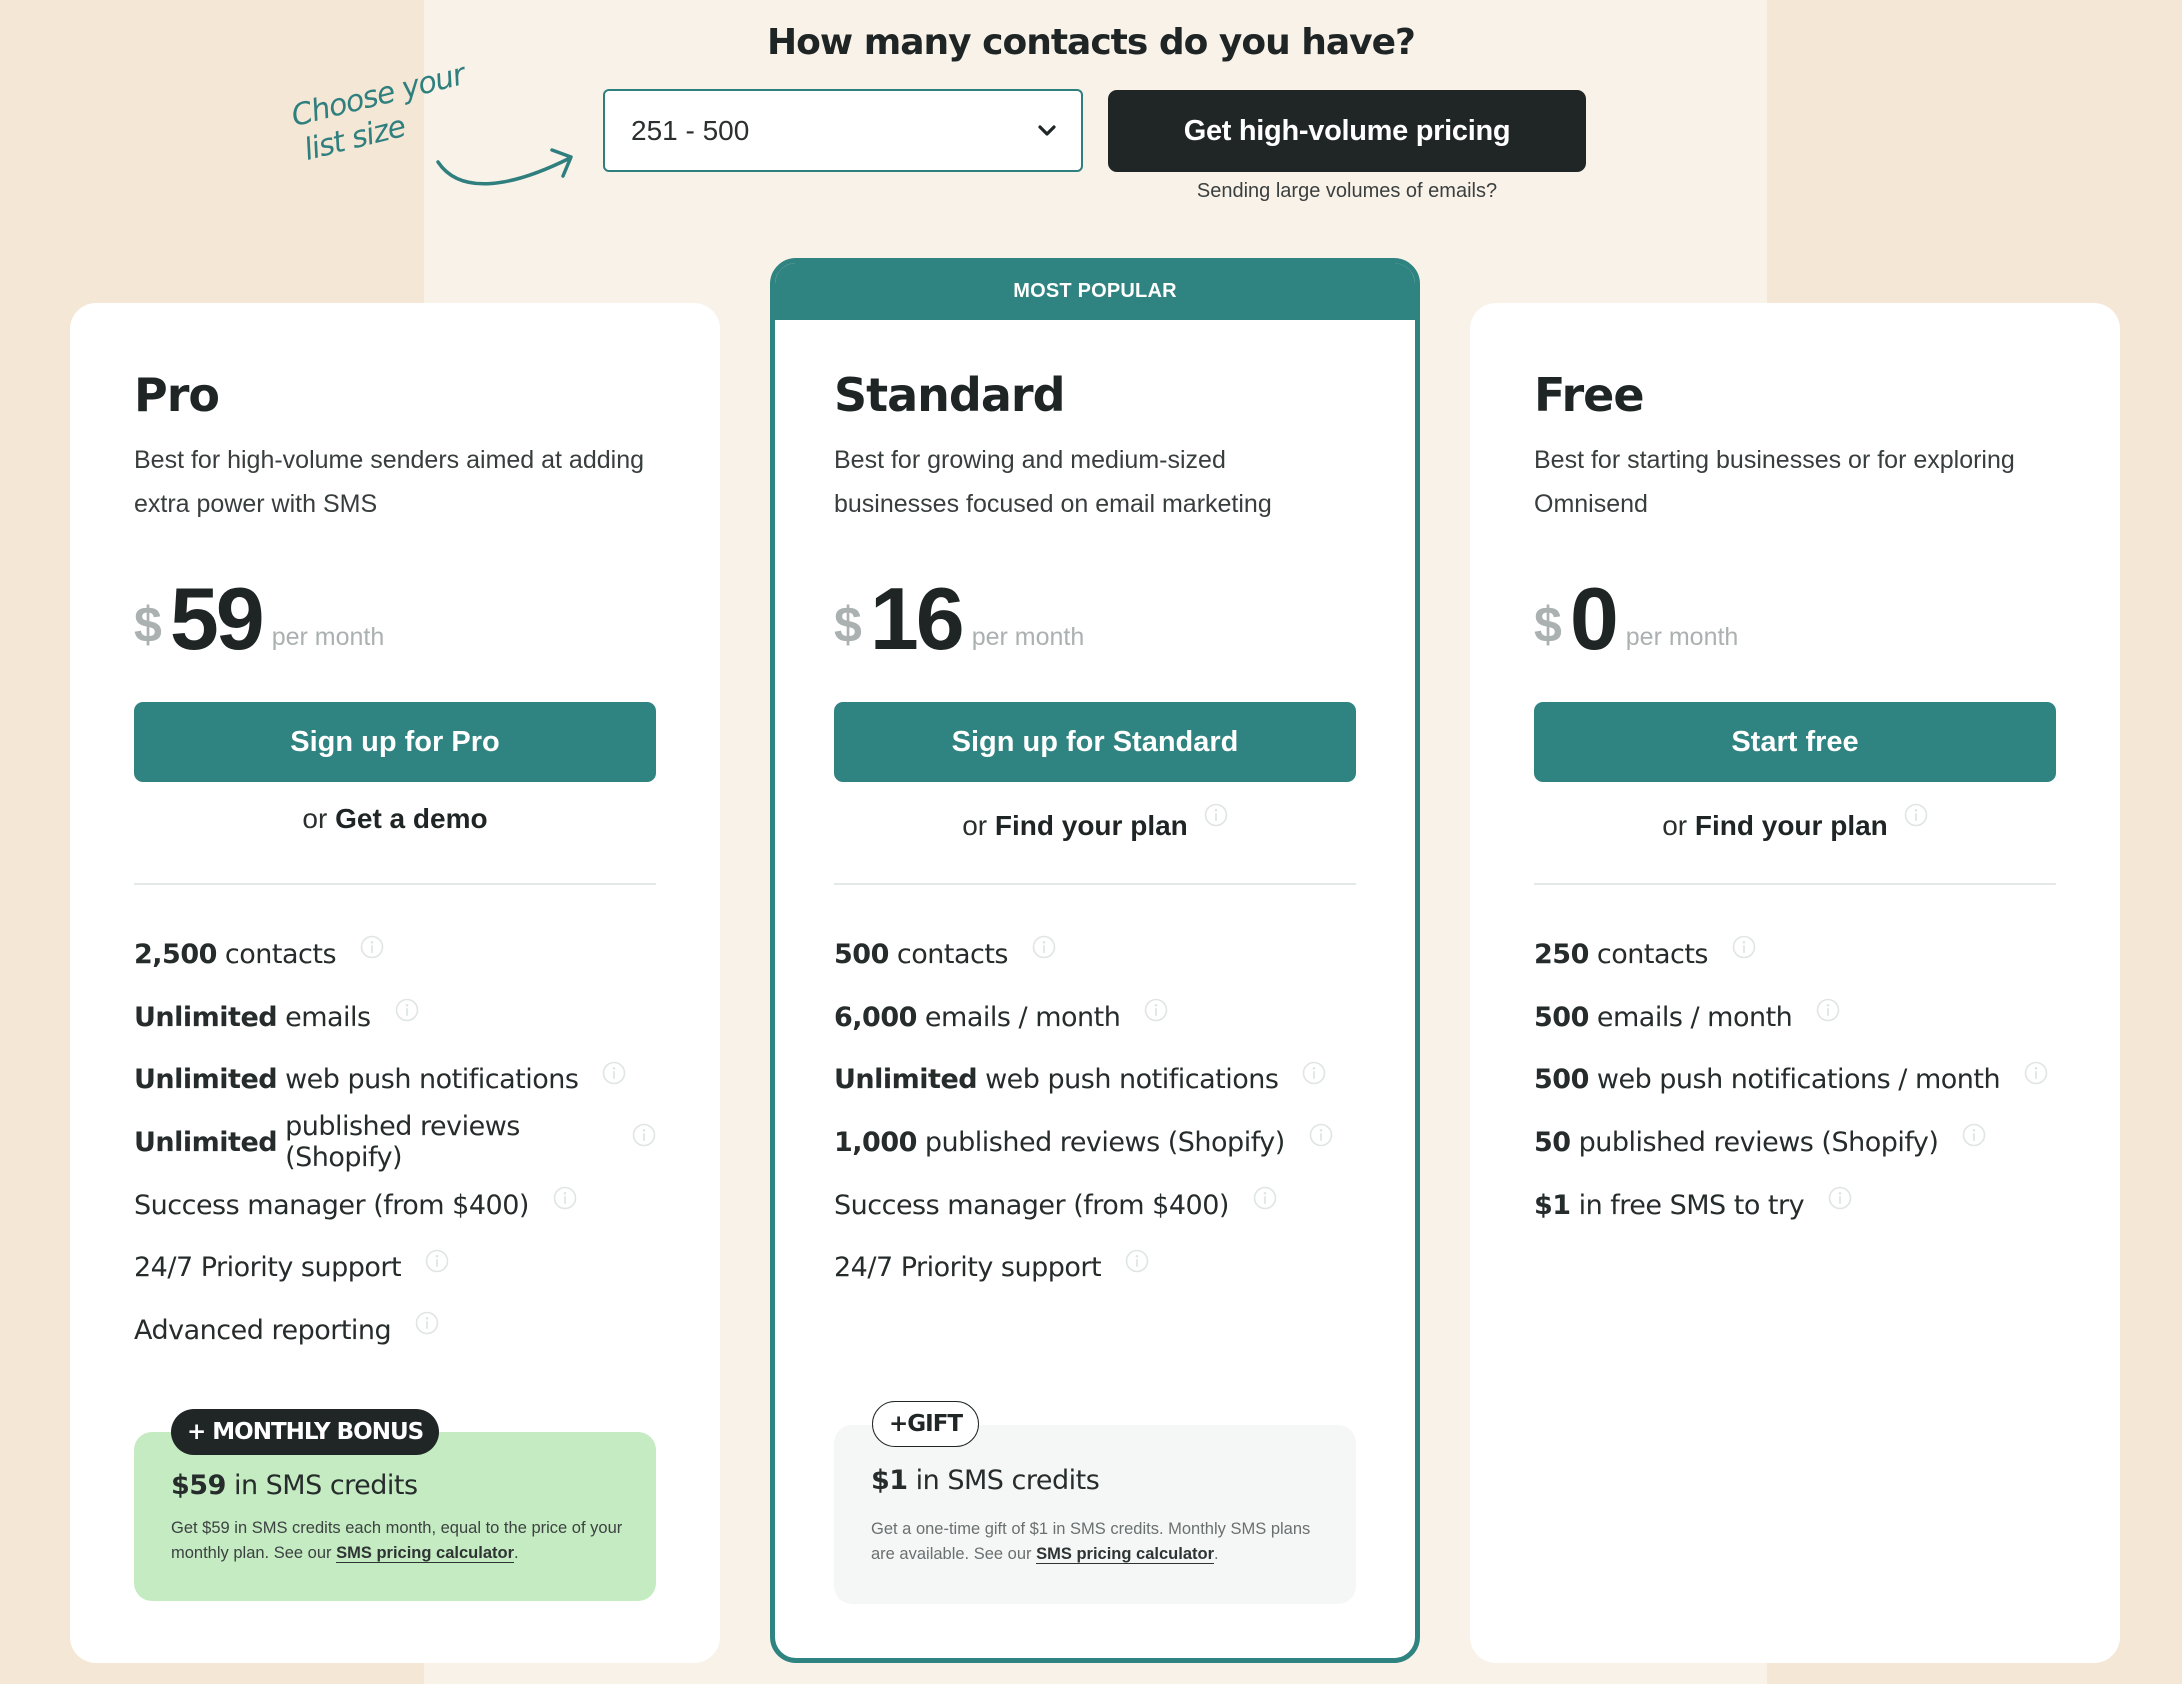  What do you see at coordinates (1795, 1017) in the screenshot?
I see `feature-item: 500 emails / month` at bounding box center [1795, 1017].